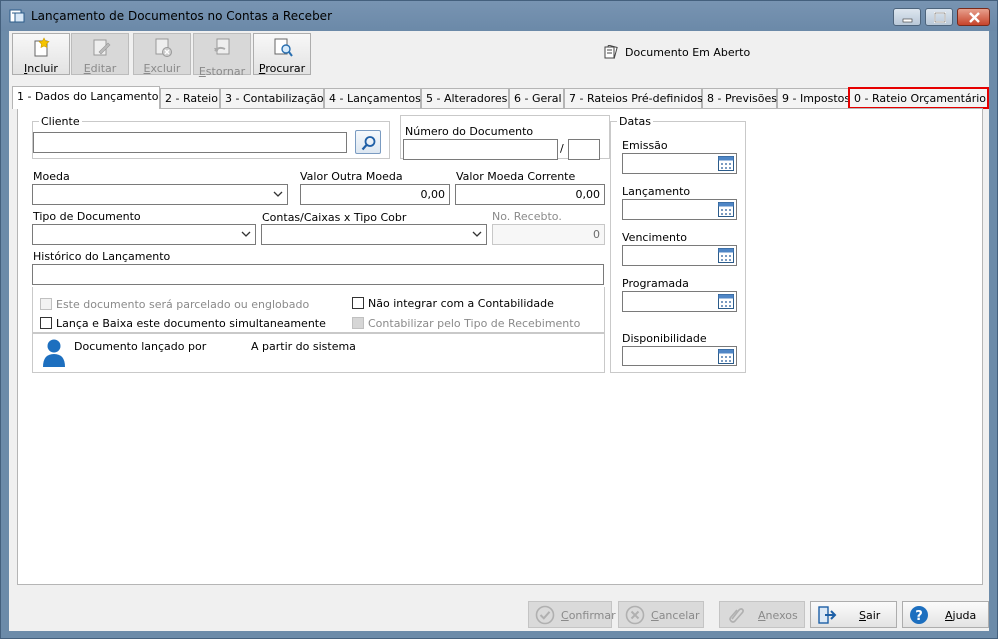 This screenshot has width=998, height=639. I want to click on datas-title: Datas, so click(635, 121).